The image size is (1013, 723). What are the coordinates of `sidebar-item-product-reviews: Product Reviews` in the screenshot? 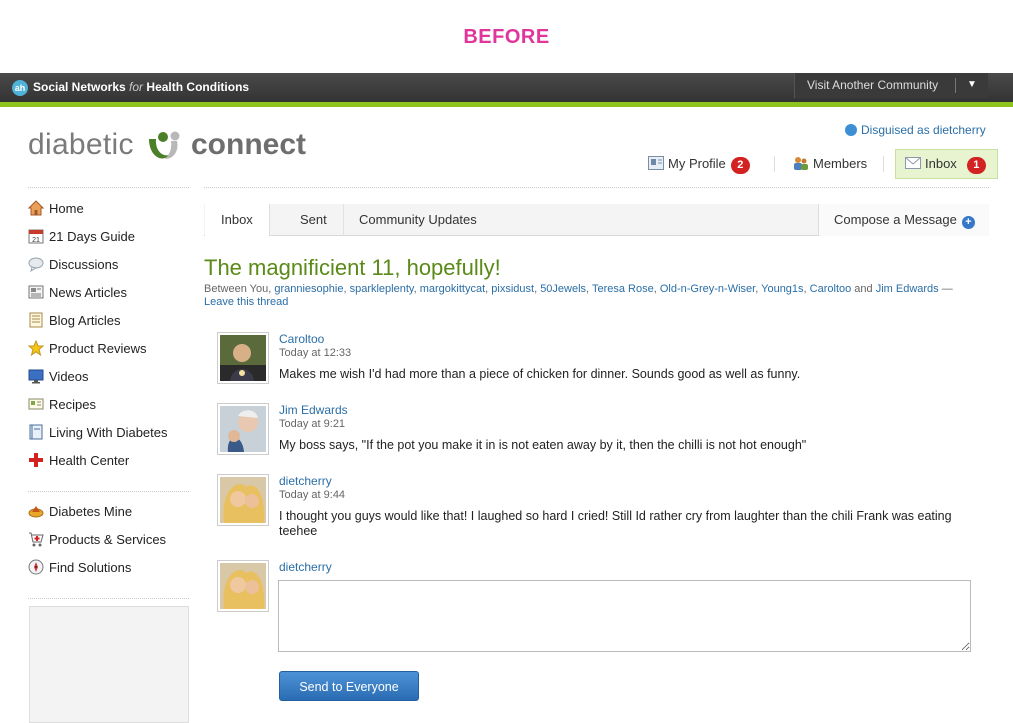 It's located at (87, 349).